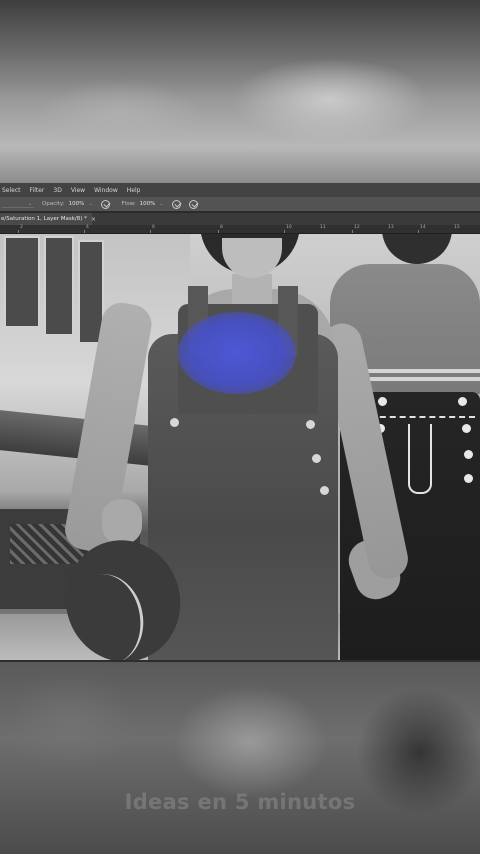 The width and height of the screenshot is (480, 854). I want to click on pressure-opacity-icon, so click(105, 204).